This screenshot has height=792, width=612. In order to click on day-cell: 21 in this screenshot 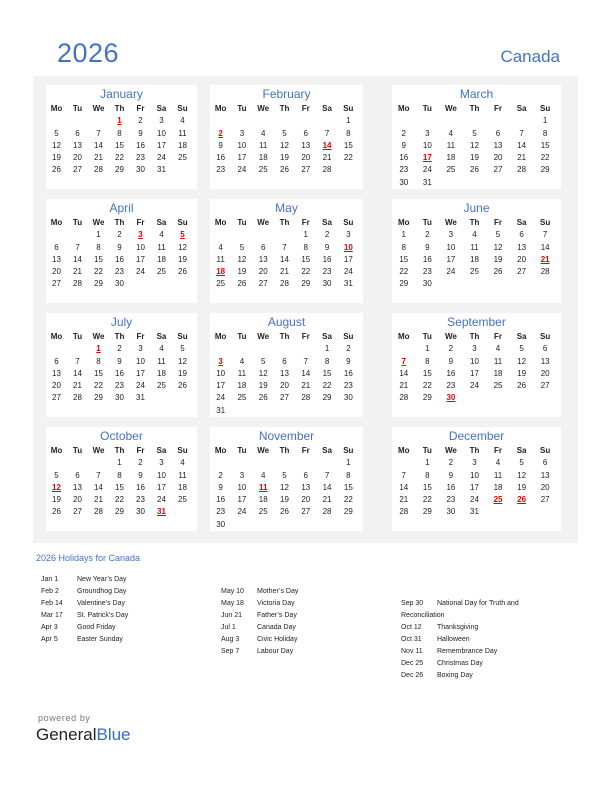, I will do `click(98, 158)`.